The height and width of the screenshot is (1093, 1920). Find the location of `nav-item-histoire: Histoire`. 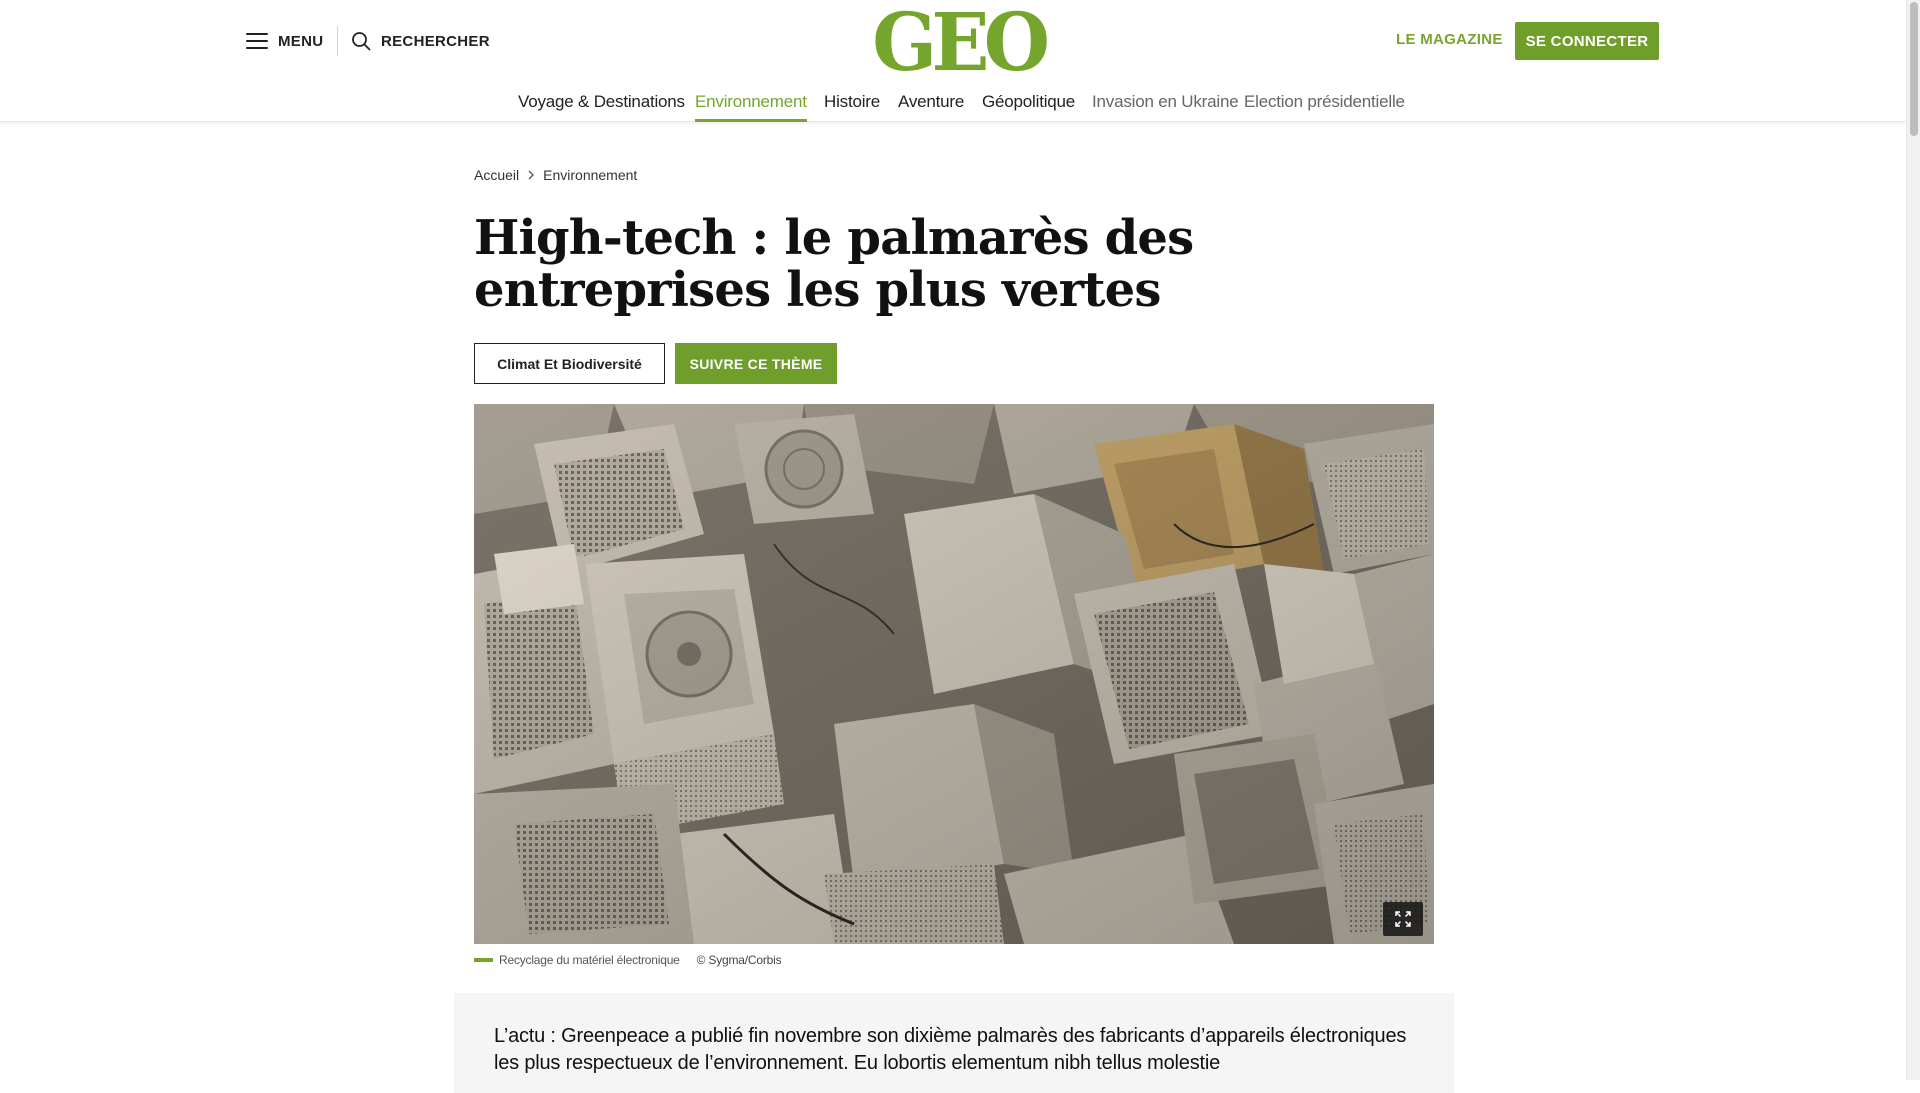

nav-item-histoire: Histoire is located at coordinates (852, 107).